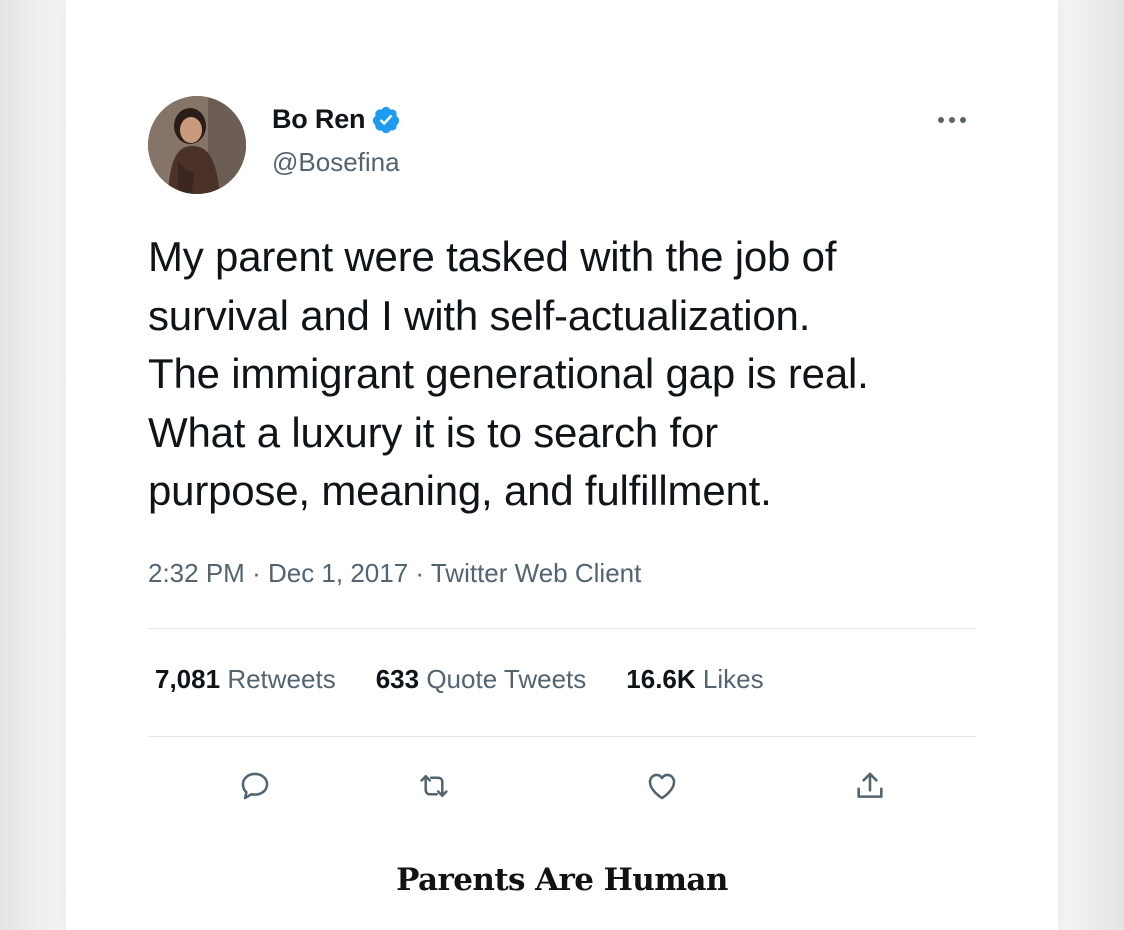 Image resolution: width=1124 pixels, height=930 pixels. I want to click on retweets-count: 7,081, so click(188, 679).